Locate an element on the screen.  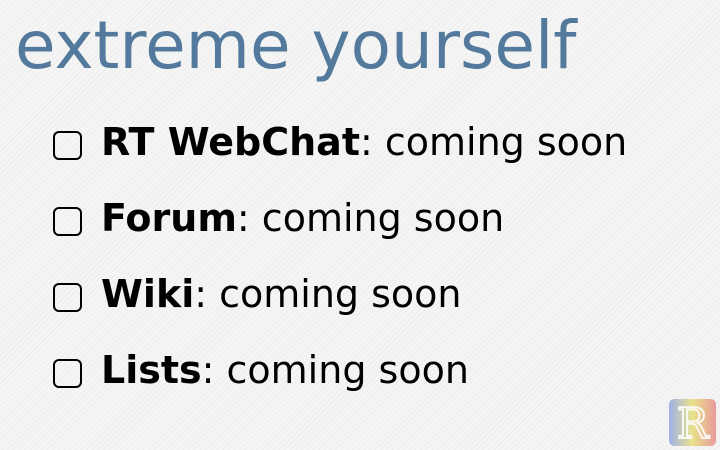
item-name: Forum is located at coordinates (169, 218).